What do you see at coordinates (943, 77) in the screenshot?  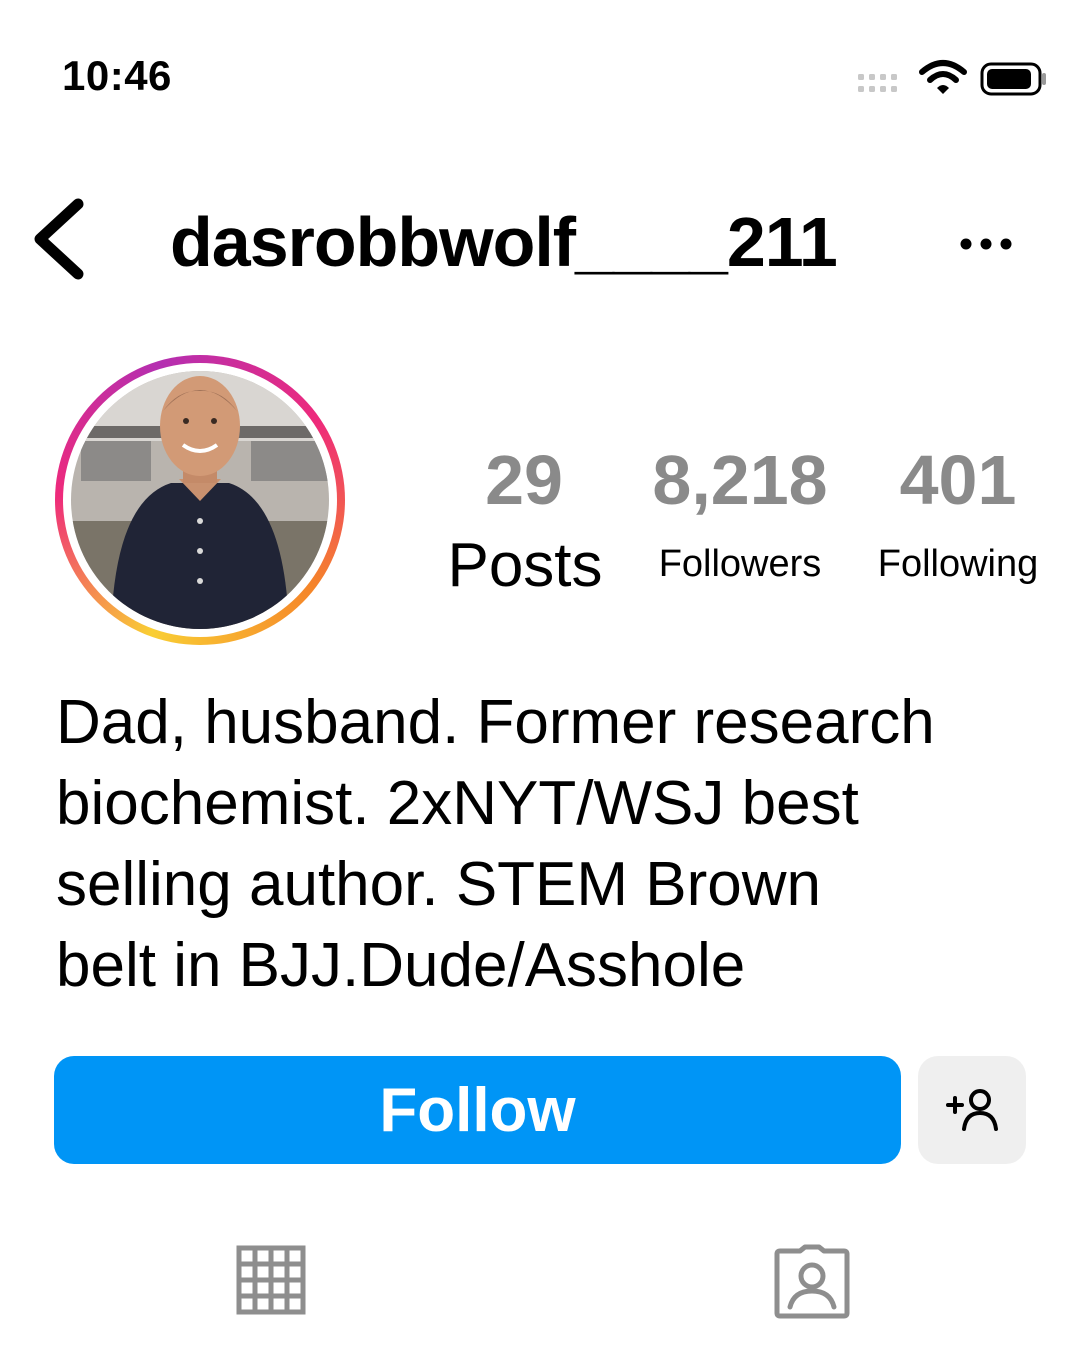 I see `wifi-icon` at bounding box center [943, 77].